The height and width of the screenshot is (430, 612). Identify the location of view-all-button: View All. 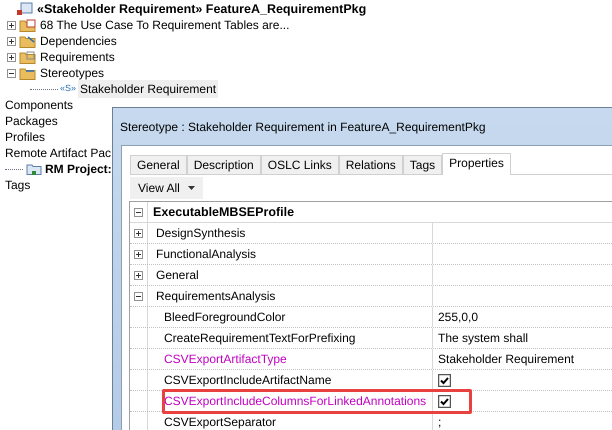
(166, 188).